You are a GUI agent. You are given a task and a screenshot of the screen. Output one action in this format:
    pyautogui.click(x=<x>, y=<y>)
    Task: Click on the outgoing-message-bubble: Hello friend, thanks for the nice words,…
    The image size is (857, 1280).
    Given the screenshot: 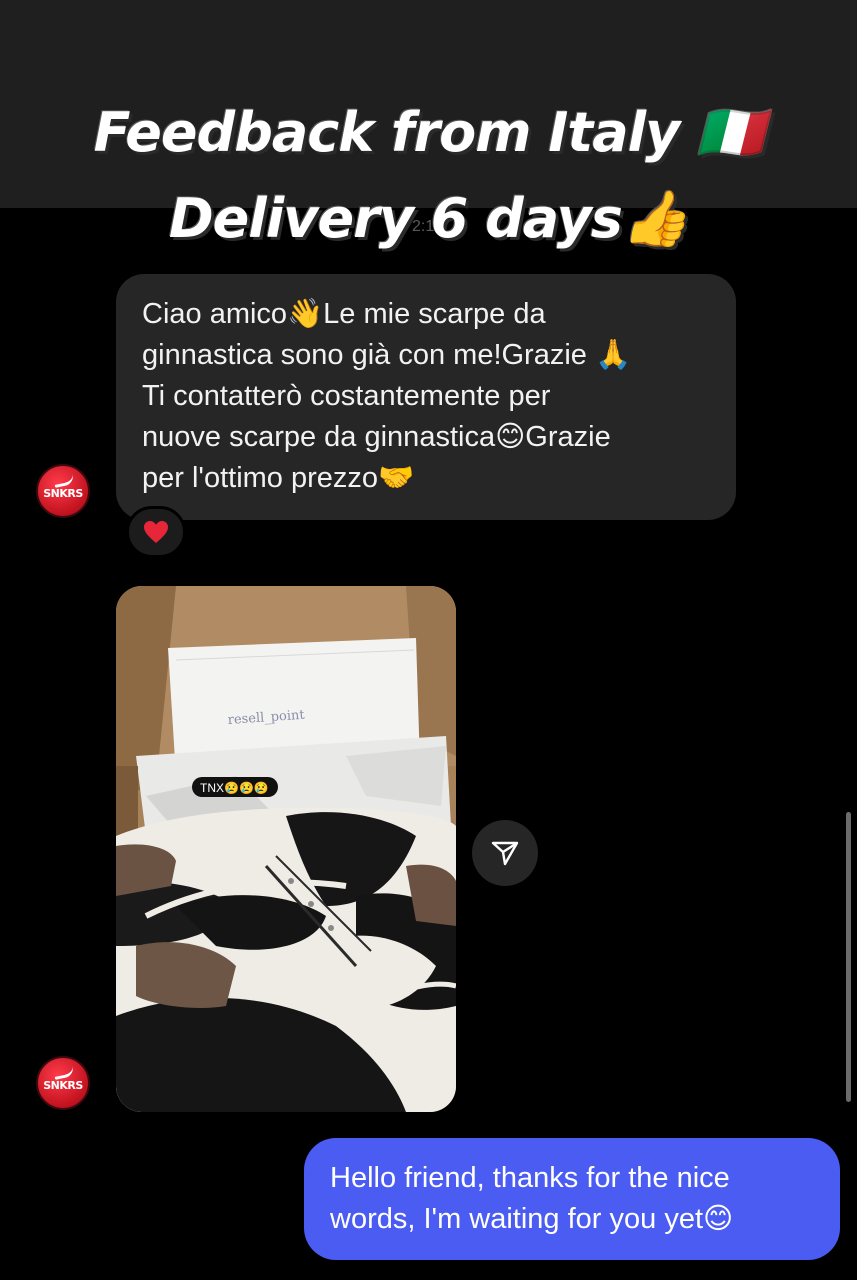 What is the action you would take?
    pyautogui.click(x=572, y=1199)
    